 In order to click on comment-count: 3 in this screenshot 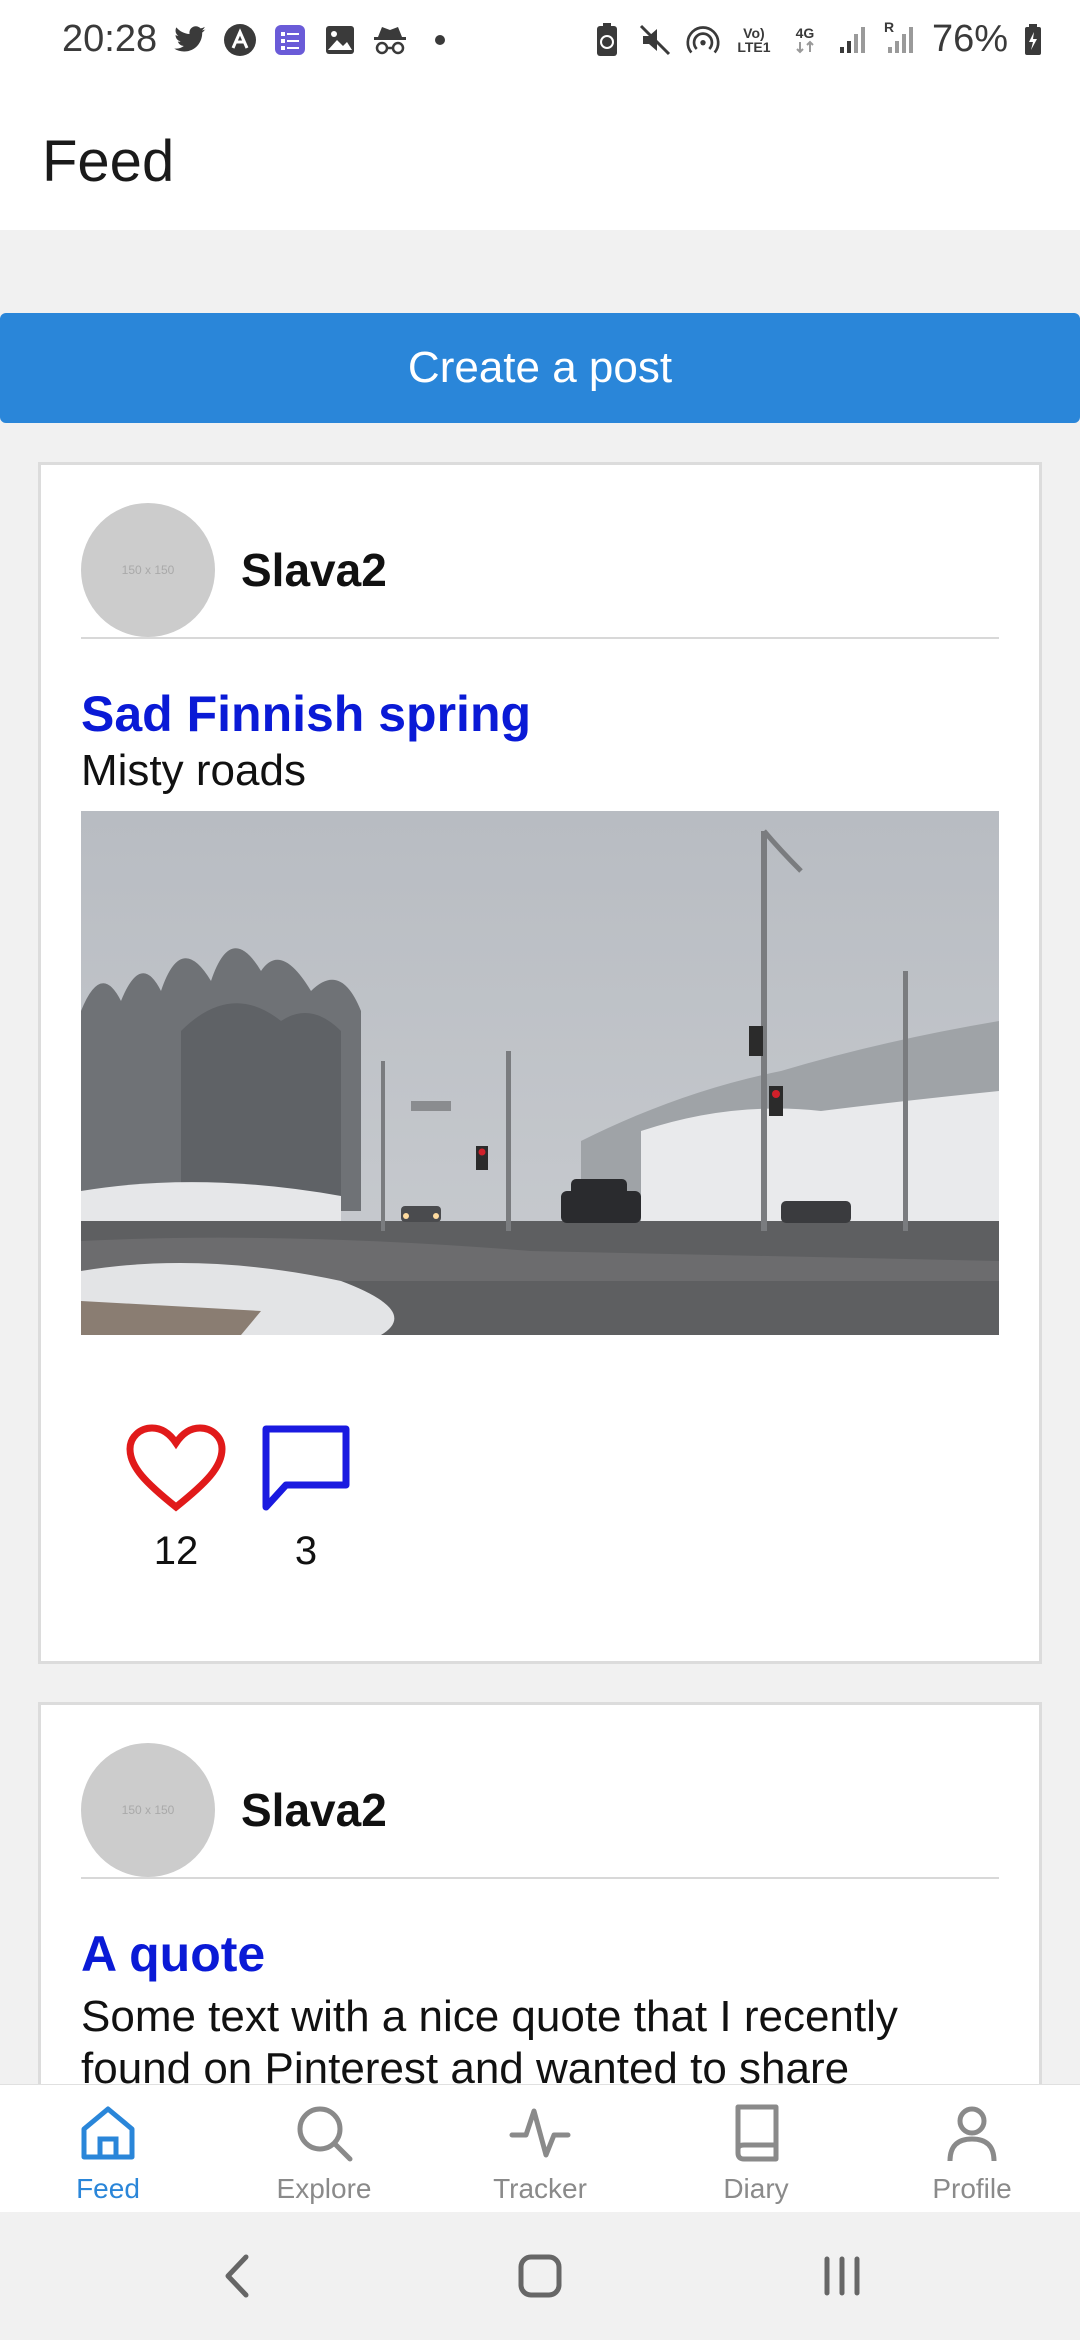, I will do `click(306, 1551)`.